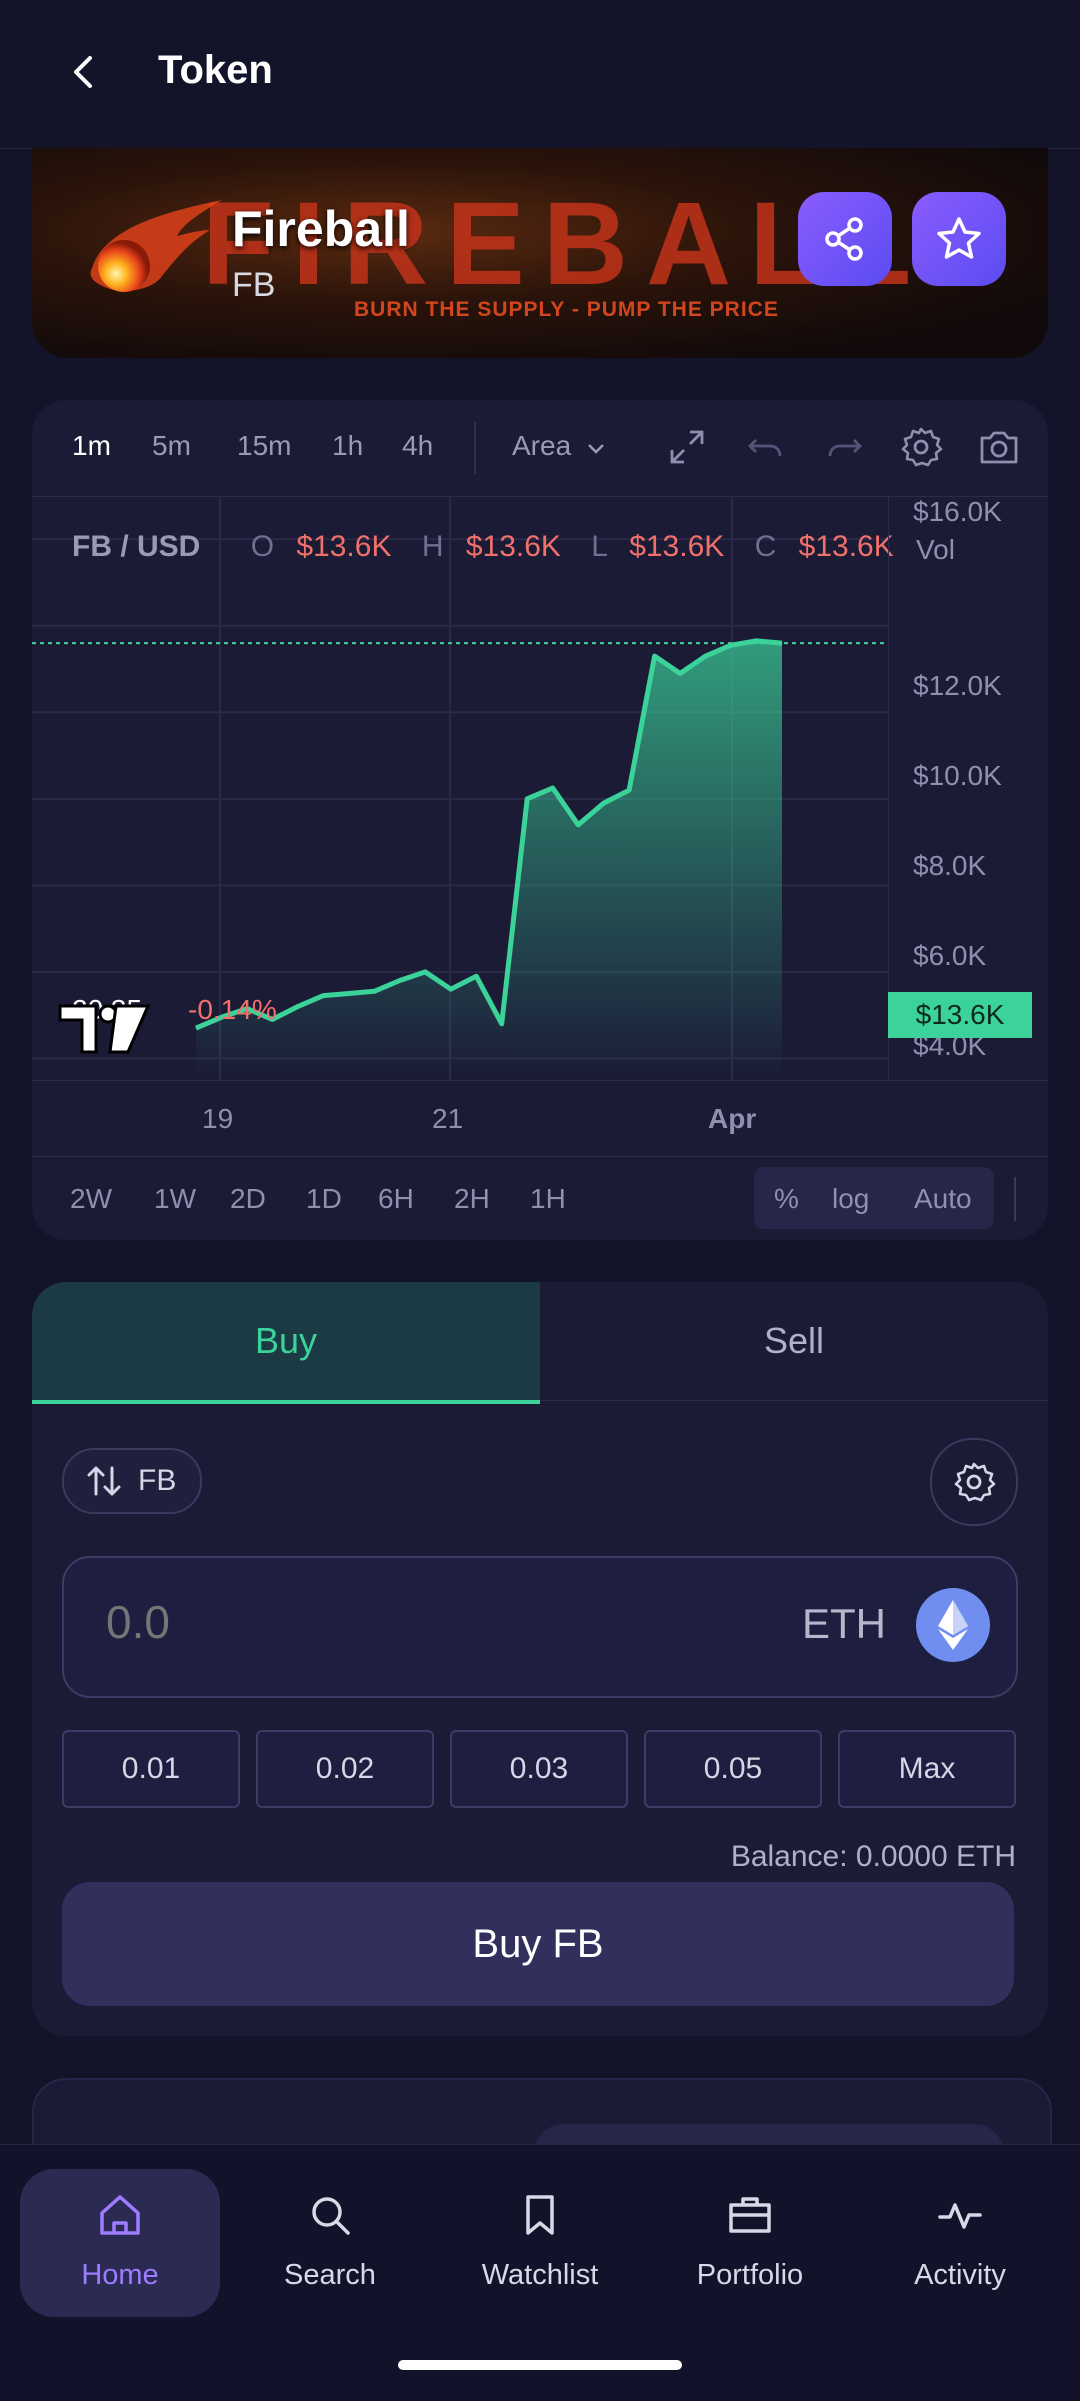 The height and width of the screenshot is (2401, 1080). What do you see at coordinates (599, 546) in the screenshot?
I see `low-label: L` at bounding box center [599, 546].